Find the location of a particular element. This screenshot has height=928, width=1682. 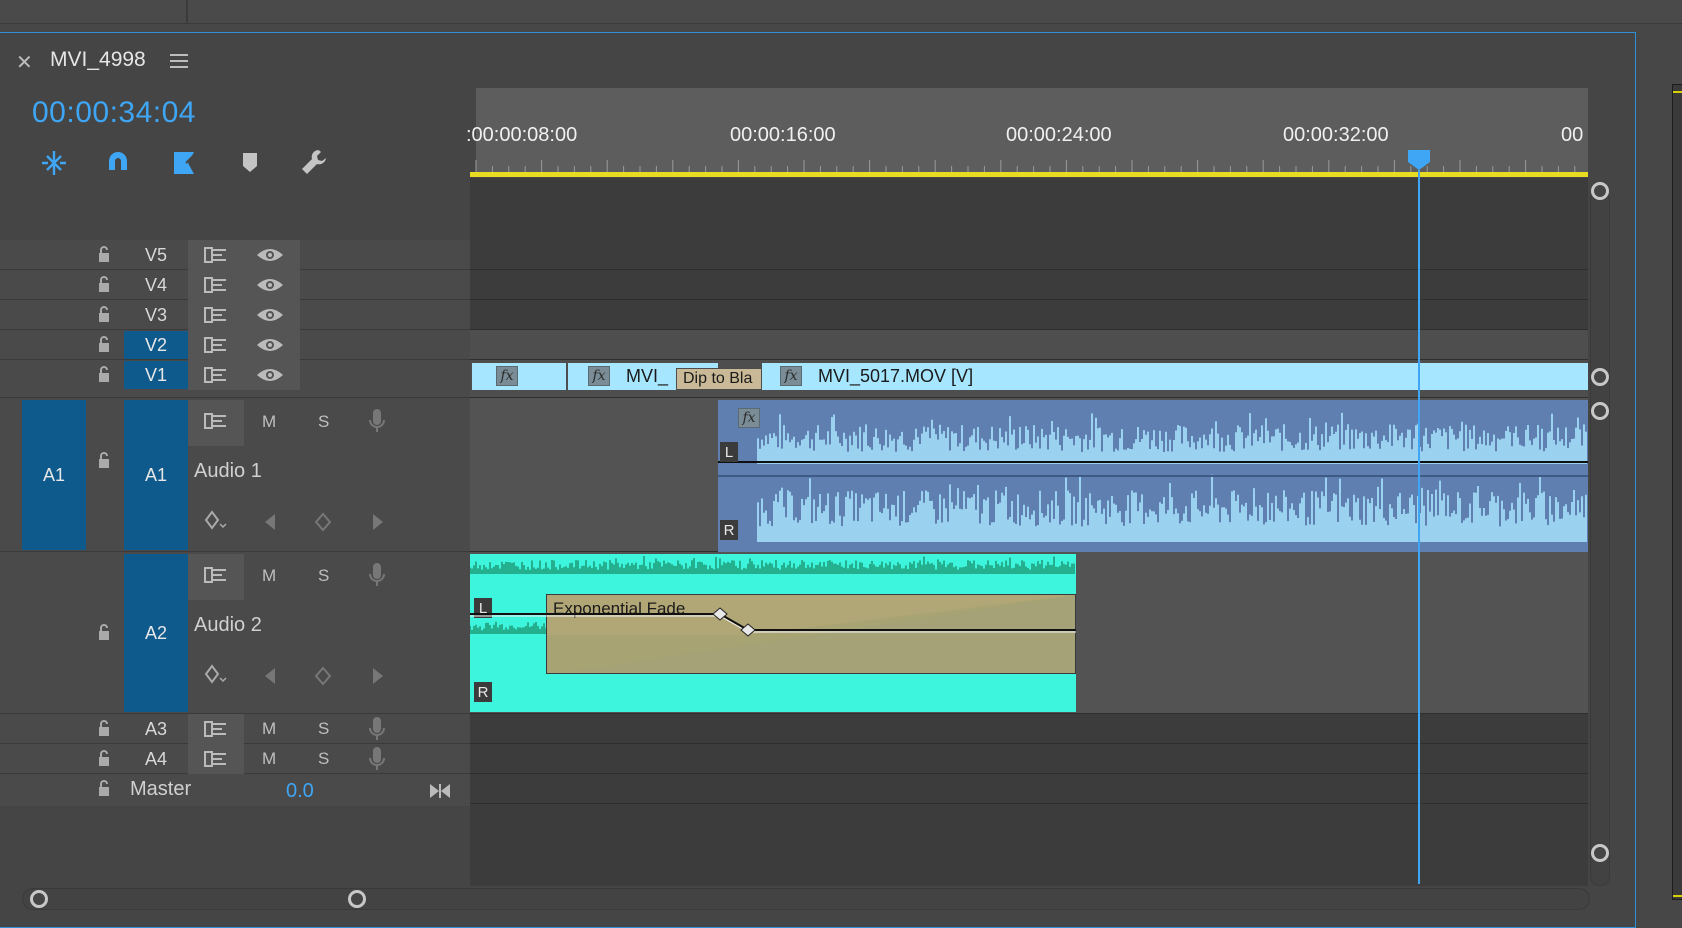

track-v5-area is located at coordinates (1029, 255).